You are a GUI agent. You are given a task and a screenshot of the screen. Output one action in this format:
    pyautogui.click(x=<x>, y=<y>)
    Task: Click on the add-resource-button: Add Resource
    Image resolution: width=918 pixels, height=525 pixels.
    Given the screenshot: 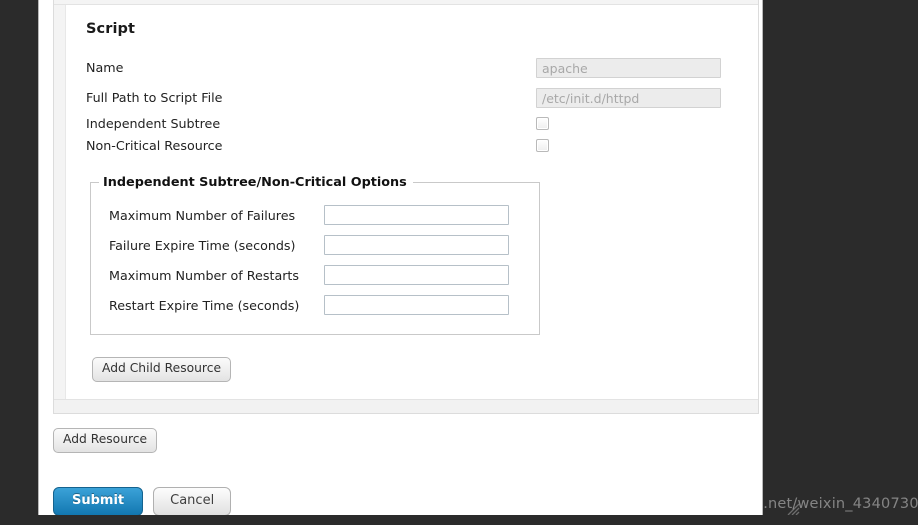 What is the action you would take?
    pyautogui.click(x=105, y=440)
    